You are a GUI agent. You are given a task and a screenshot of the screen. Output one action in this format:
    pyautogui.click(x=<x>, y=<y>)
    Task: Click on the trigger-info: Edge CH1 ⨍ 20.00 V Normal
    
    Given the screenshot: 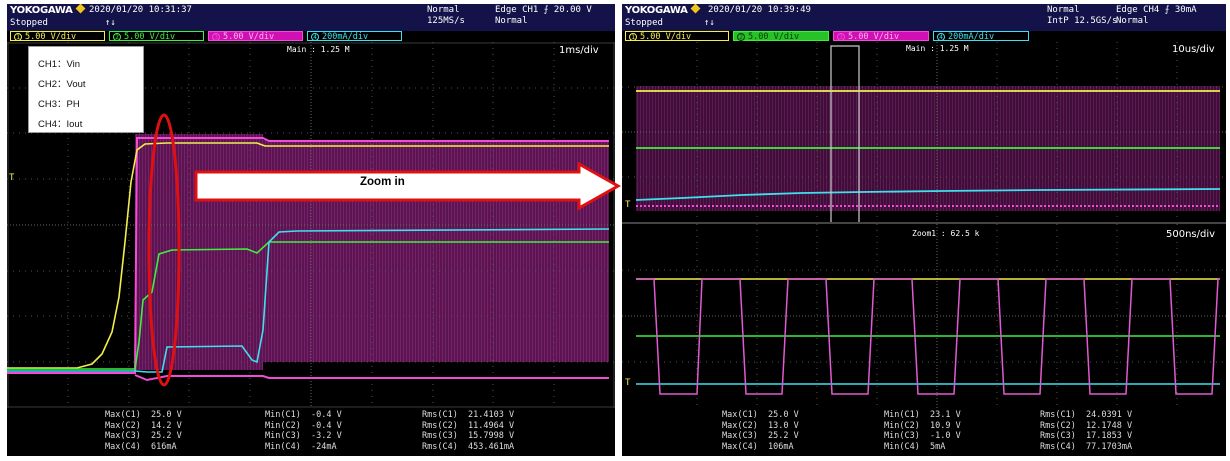 What is the action you would take?
    pyautogui.click(x=543, y=16)
    